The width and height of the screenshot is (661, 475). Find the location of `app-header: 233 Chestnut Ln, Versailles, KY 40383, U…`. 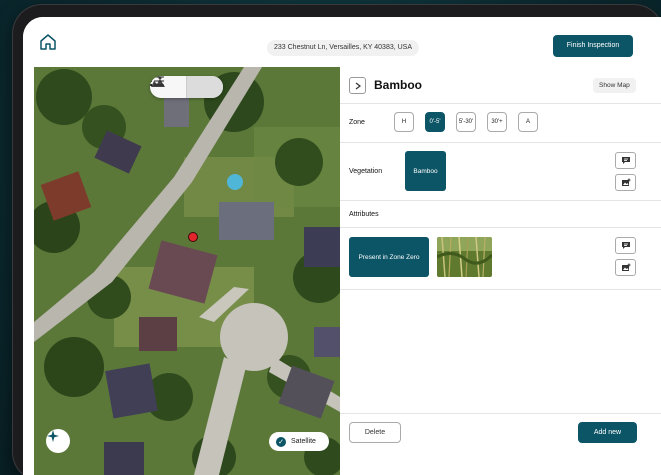

app-header: 233 Chestnut Ln, Versailles, KY 40383, U… is located at coordinates (342, 42).